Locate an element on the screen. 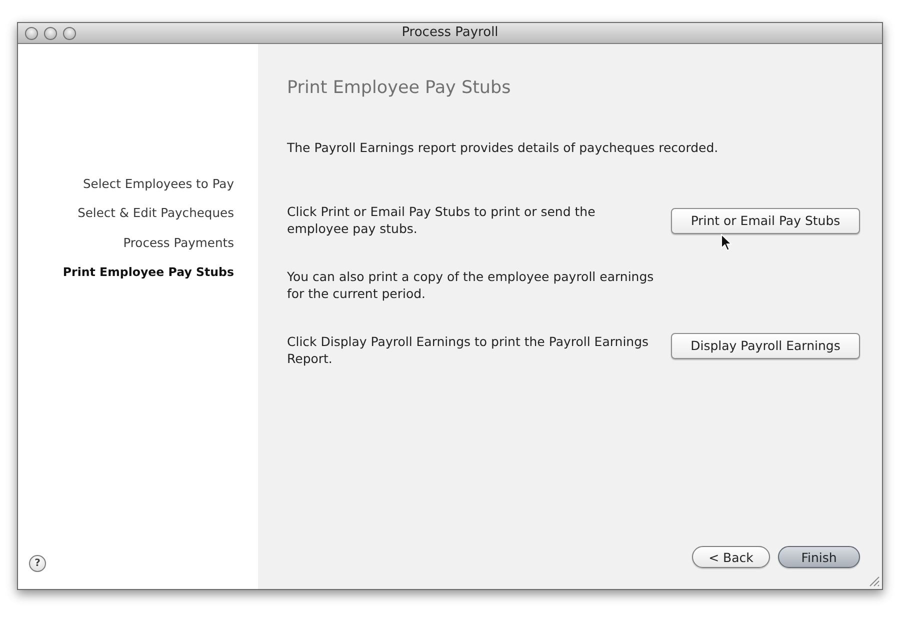 This screenshot has height=619, width=900. instruction-text: Click Display Payroll Earnings to print the Payroll Earnings Report. is located at coordinates (468, 350).